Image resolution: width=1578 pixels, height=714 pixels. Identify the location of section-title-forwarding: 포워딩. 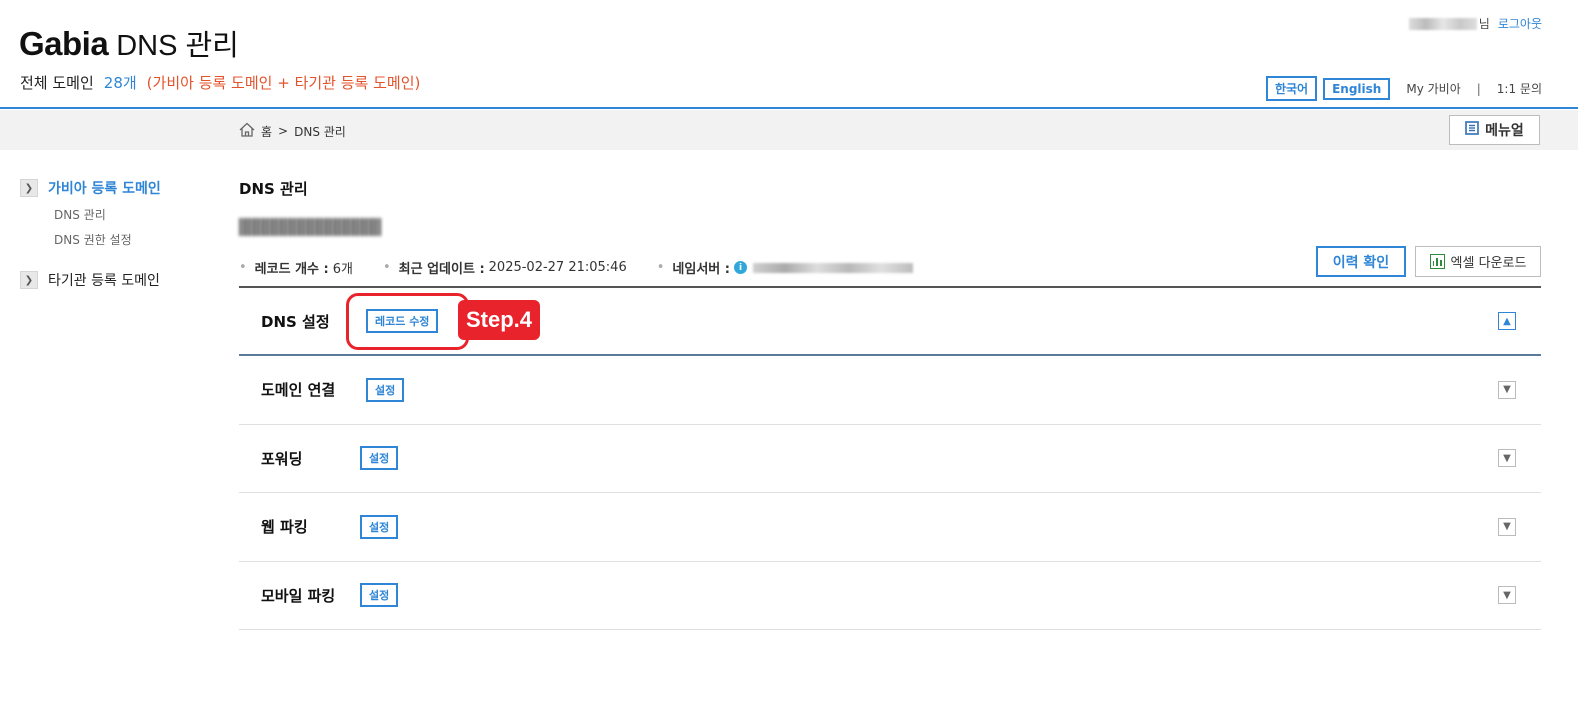
(282, 458).